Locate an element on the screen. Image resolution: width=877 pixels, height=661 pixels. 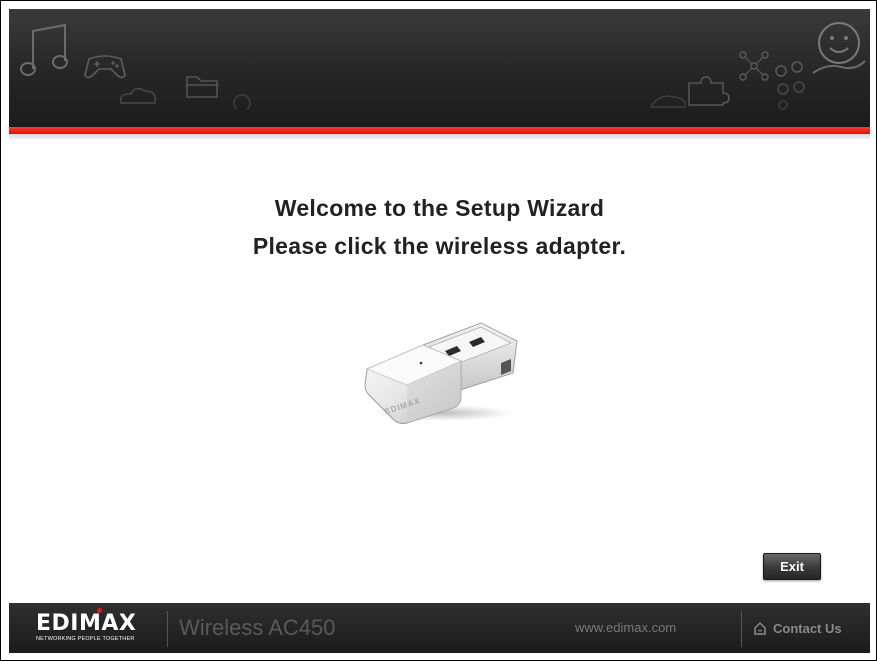
header-shadow-stripe is located at coordinates (439, 136).